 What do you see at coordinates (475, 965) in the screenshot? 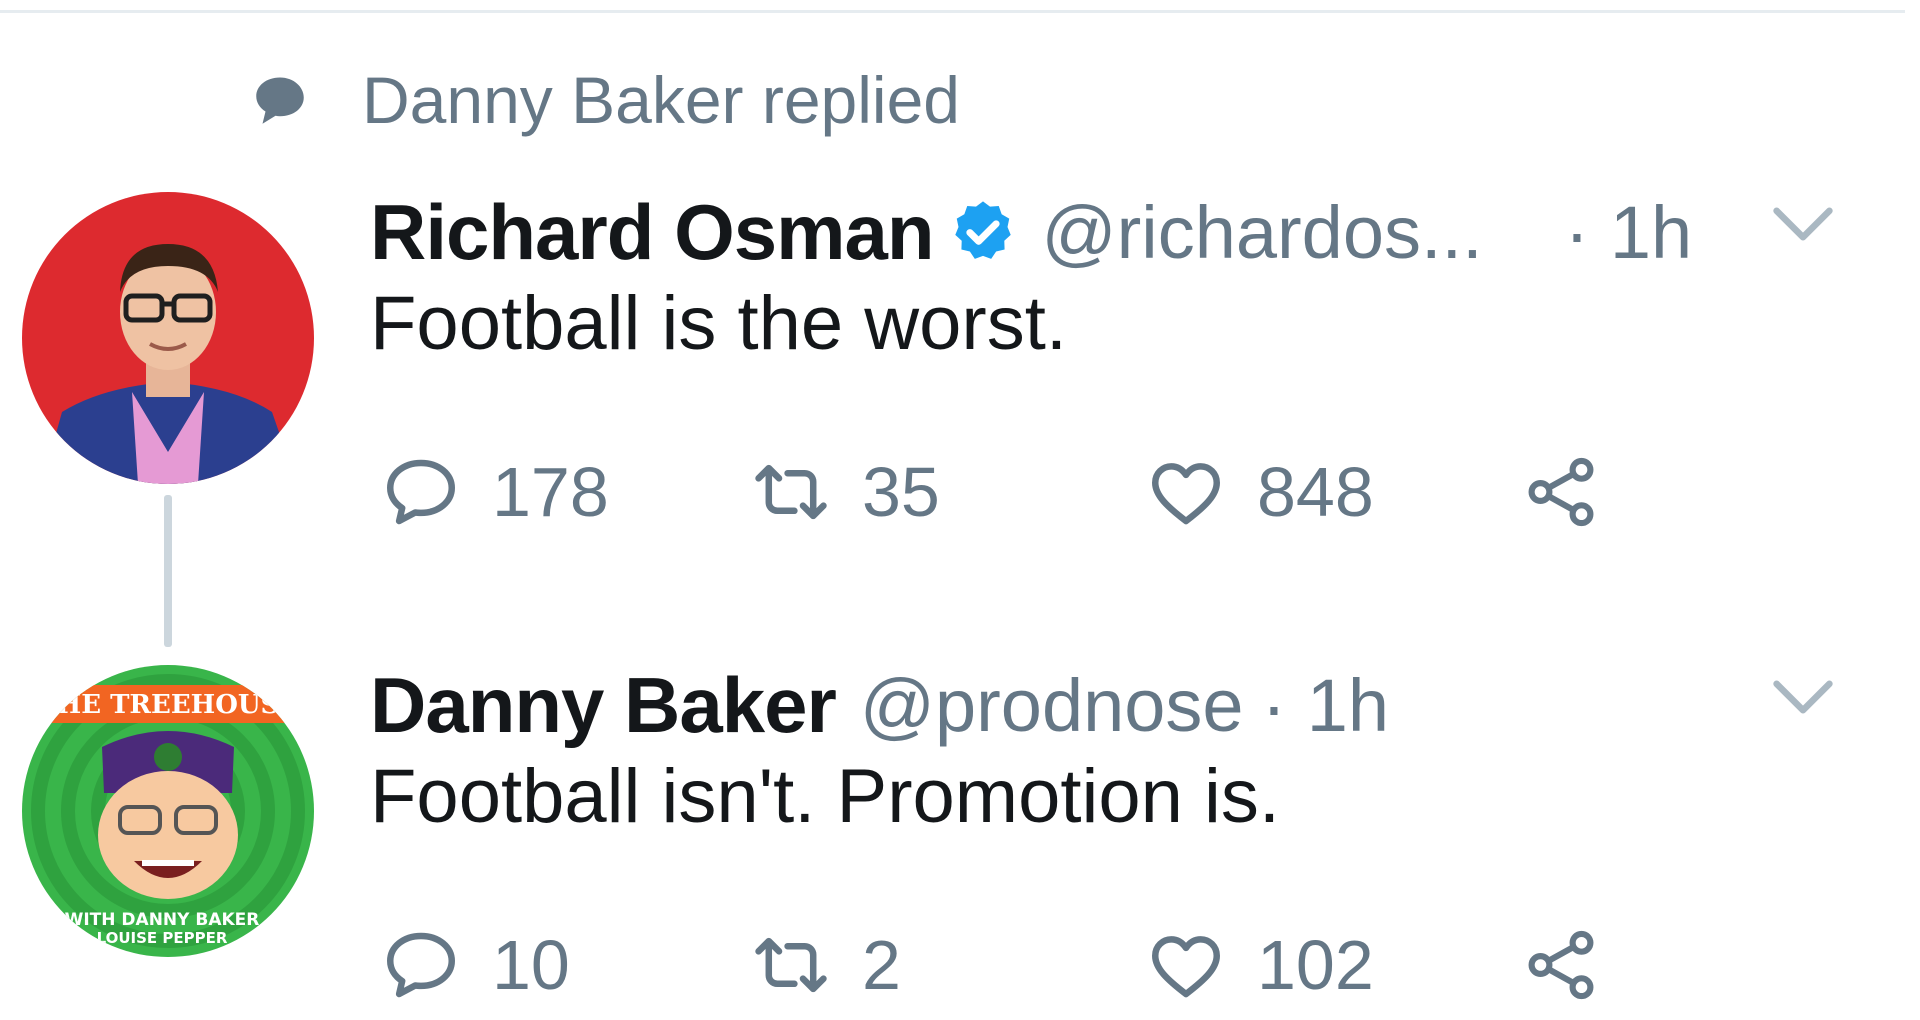
I see `reply-button: 10` at bounding box center [475, 965].